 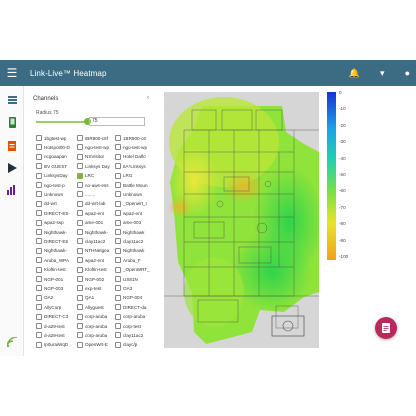 What do you see at coordinates (12, 73) in the screenshot?
I see `menu-icon: ☰` at bounding box center [12, 73].